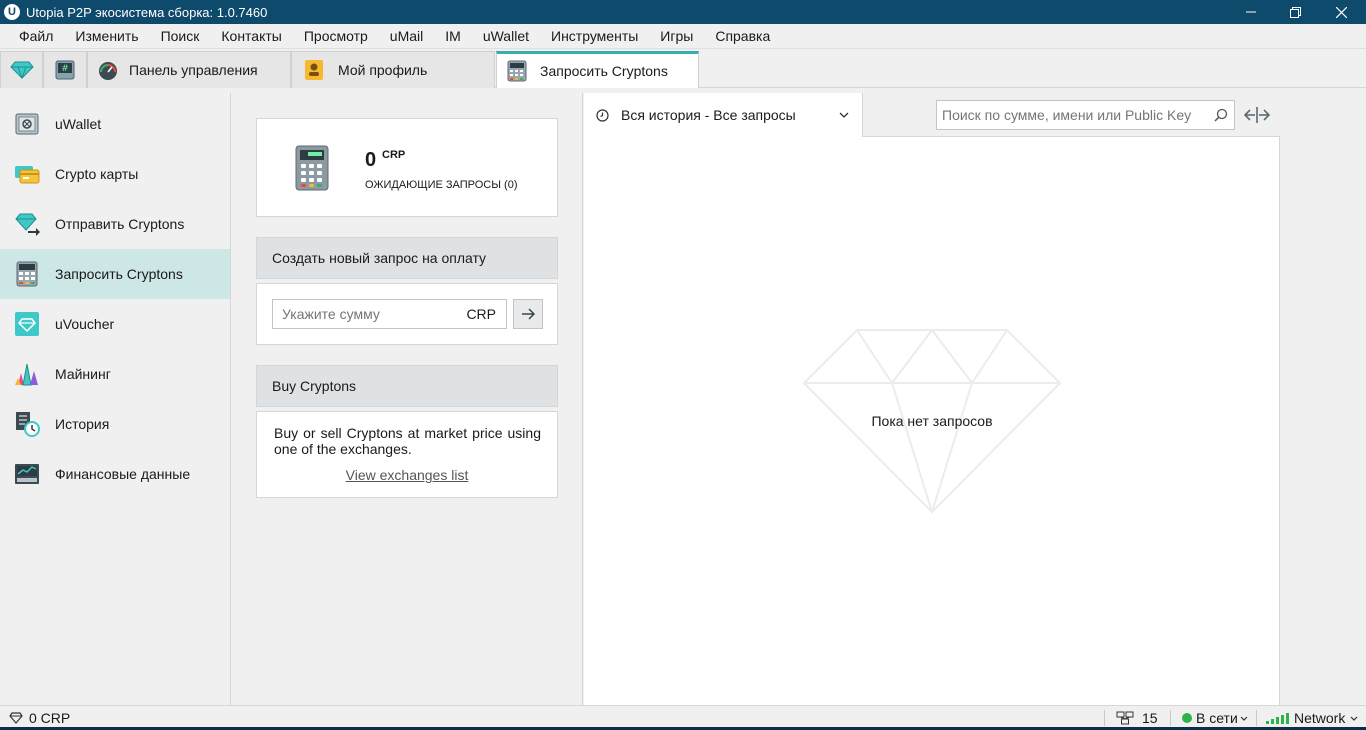 The height and width of the screenshot is (730, 1366). What do you see at coordinates (604, 71) in the screenshot?
I see `tab-request-cryptons-label: Запросить Cryptons` at bounding box center [604, 71].